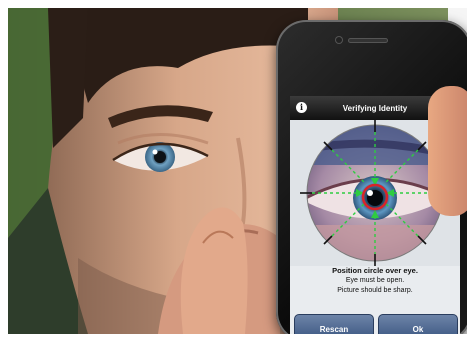 The width and height of the screenshot is (475, 342). I want to click on instruction-line-1: Eye must be open., so click(375, 280).